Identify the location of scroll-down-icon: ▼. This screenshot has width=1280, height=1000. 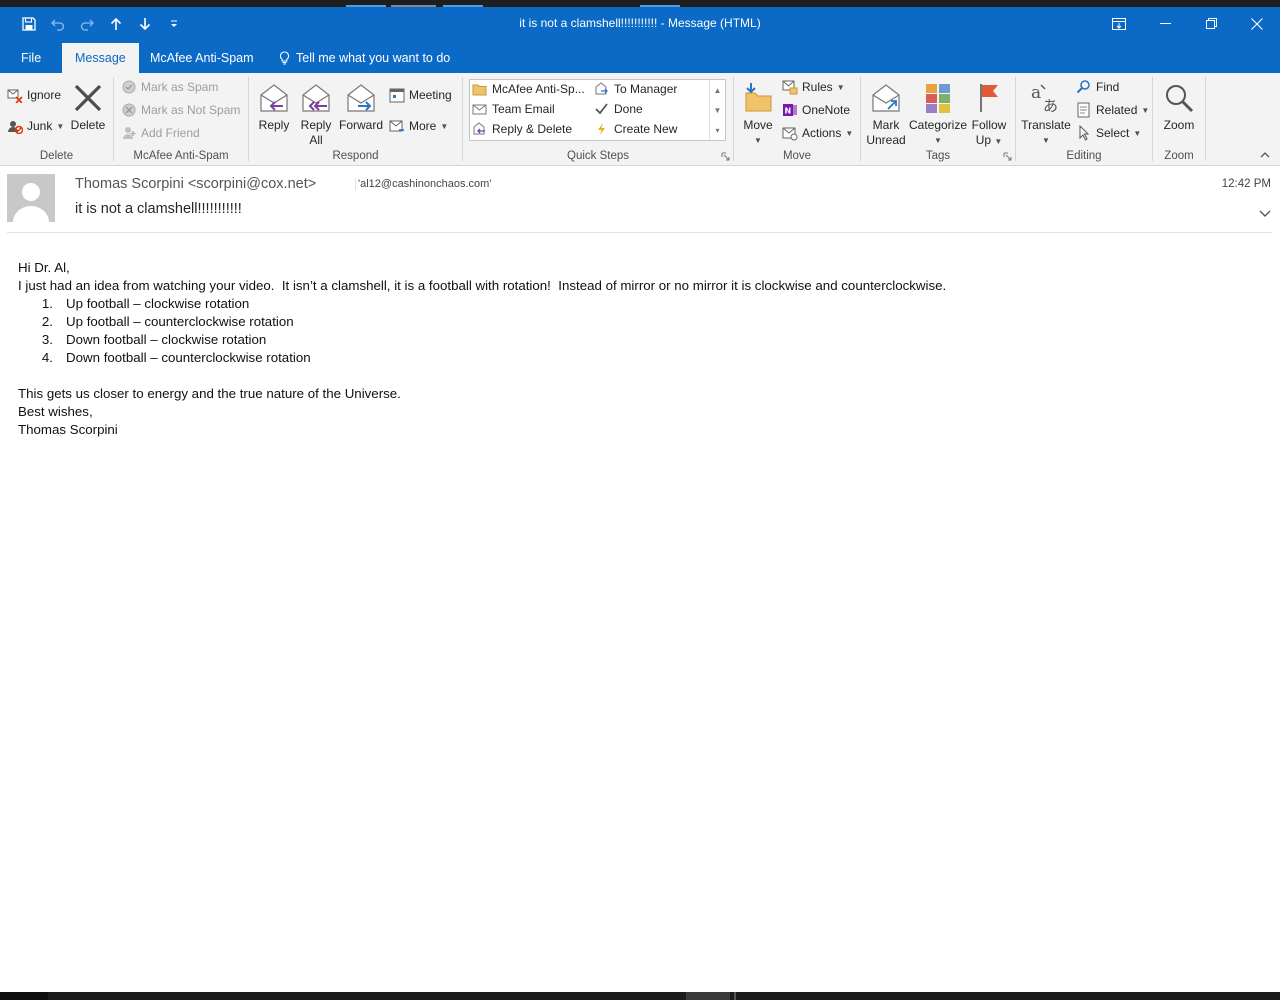
(717, 110).